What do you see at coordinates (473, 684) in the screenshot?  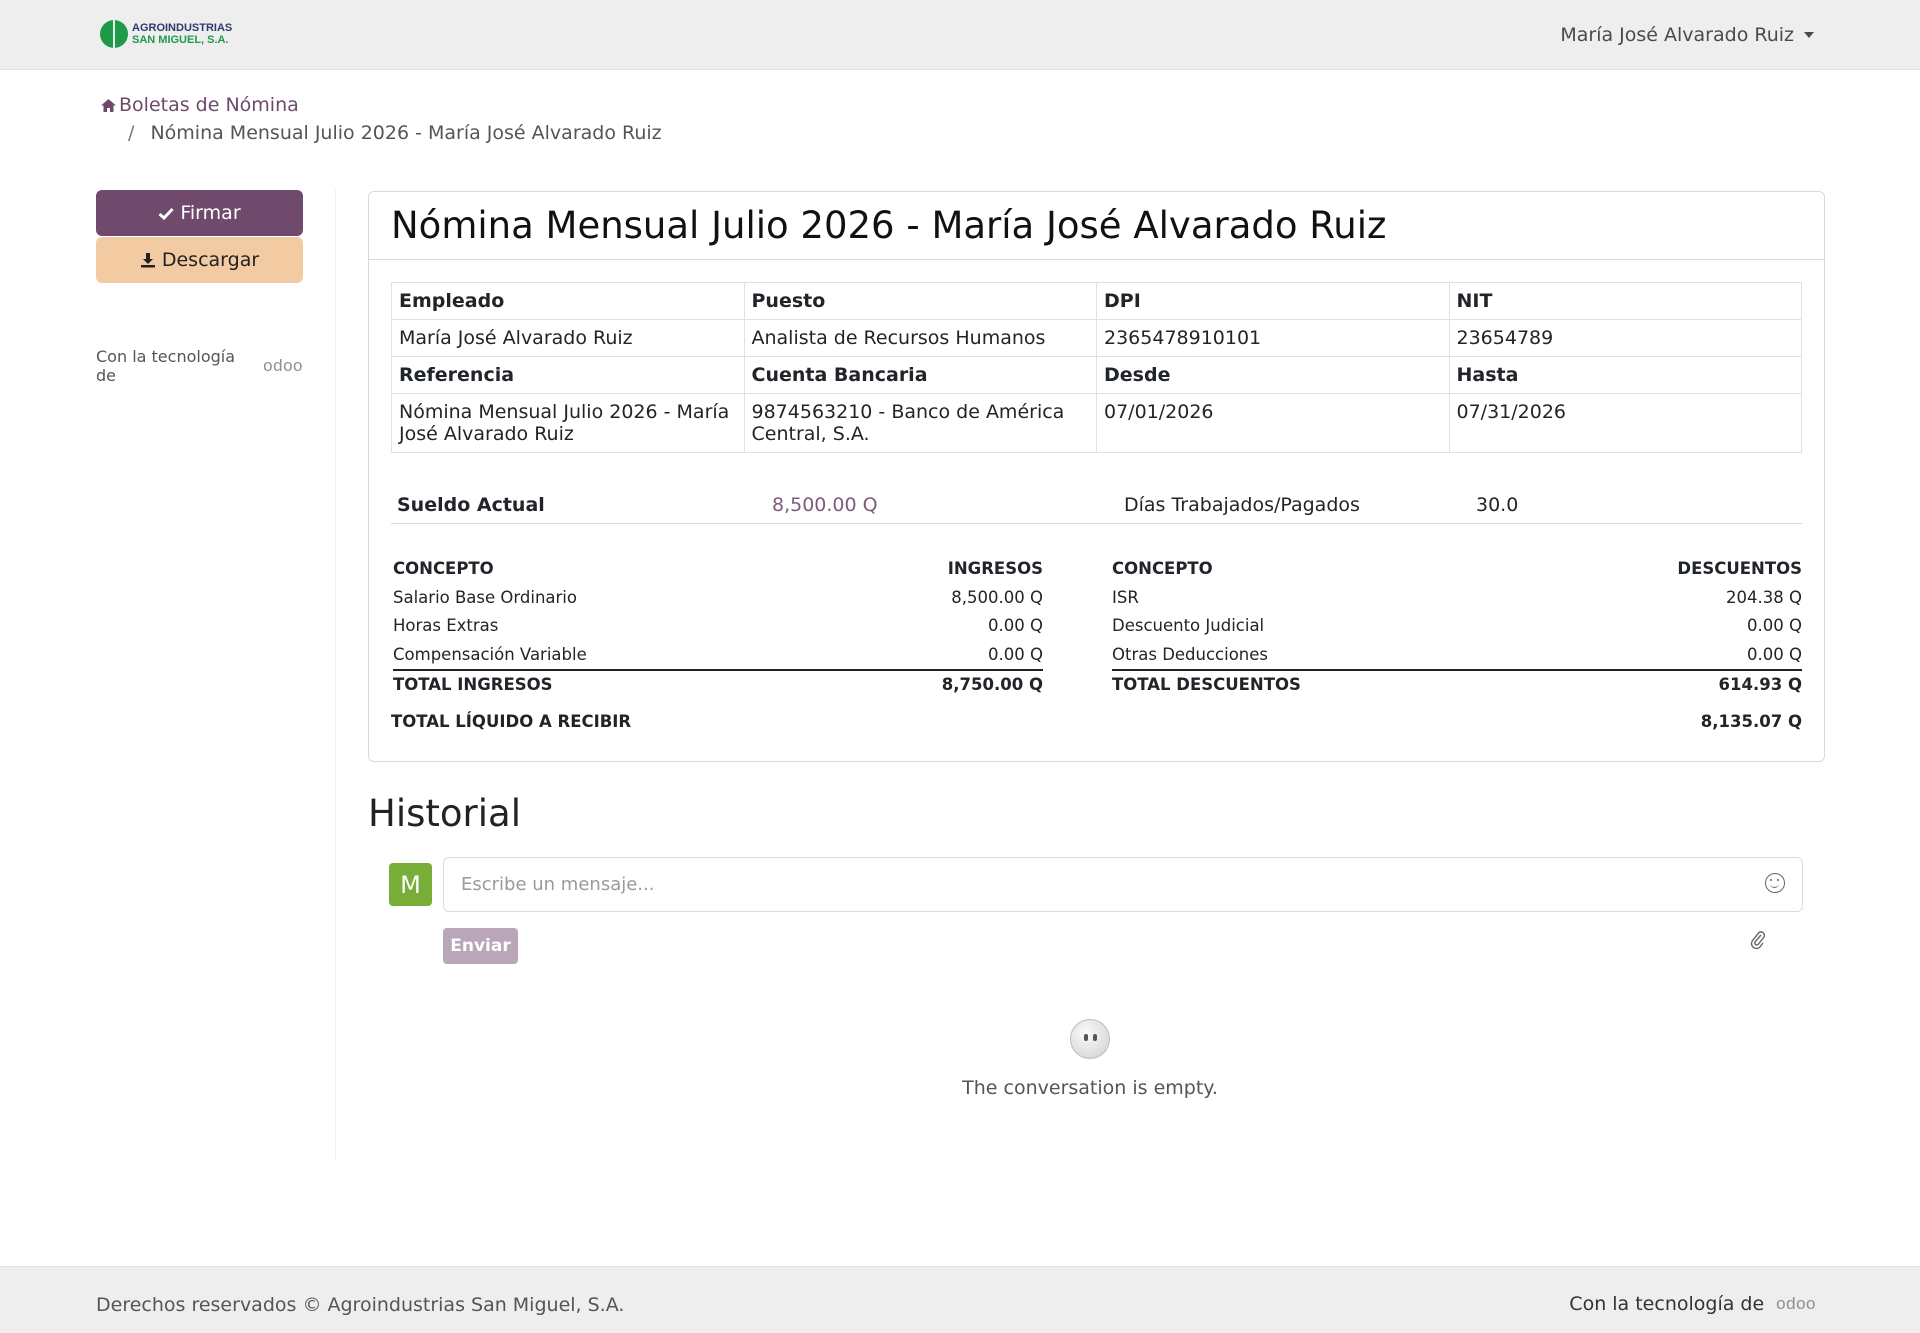 I see `income-total-label: TOTAL INGRESOS` at bounding box center [473, 684].